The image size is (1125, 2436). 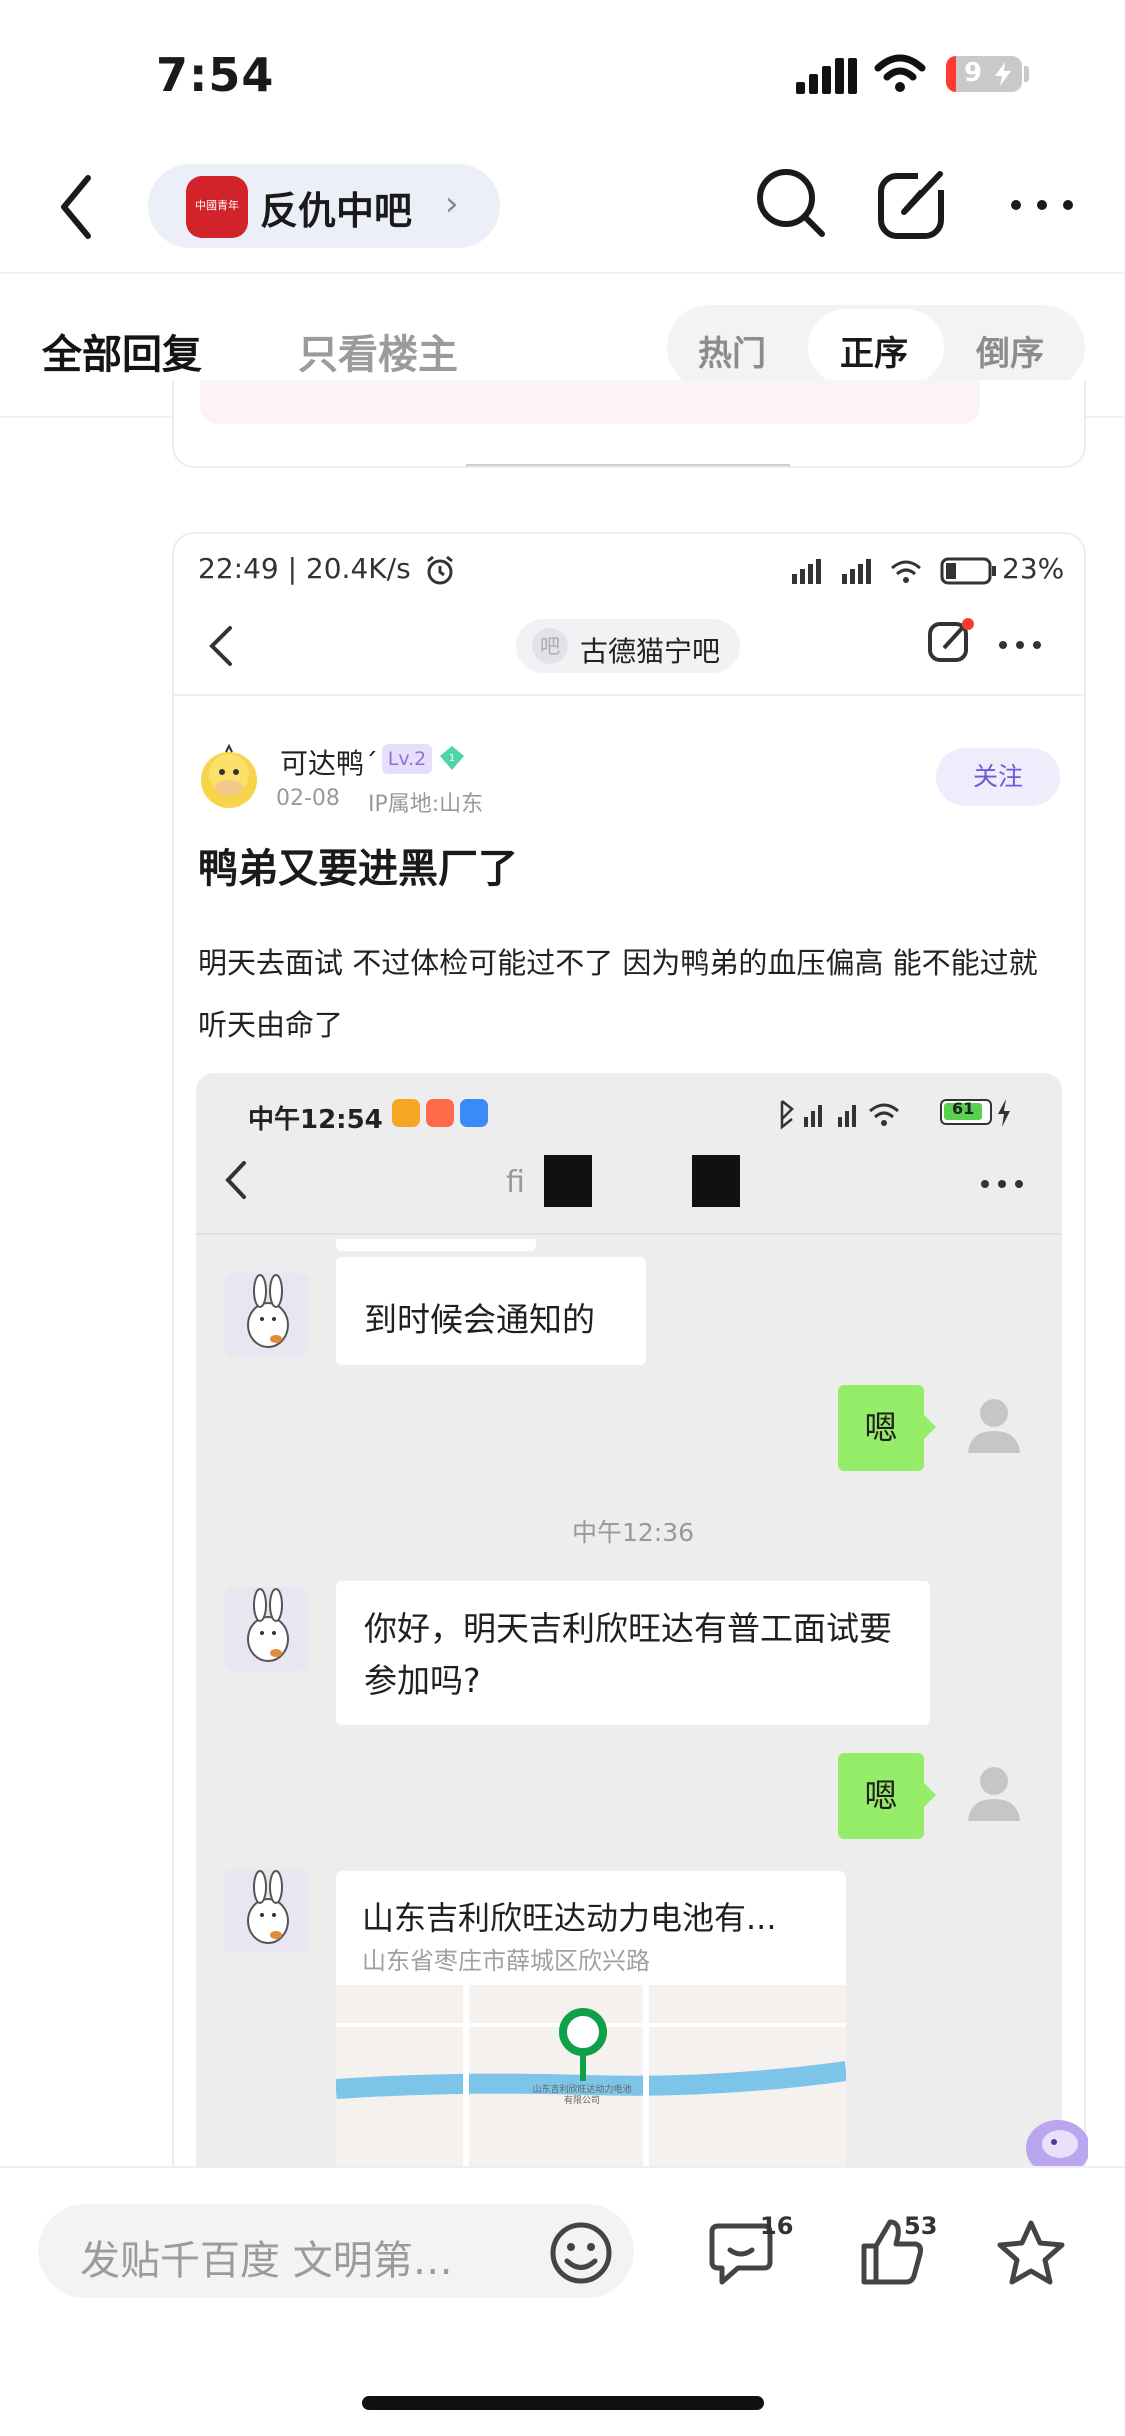 I want to click on wifi-icon, so click(x=900, y=73).